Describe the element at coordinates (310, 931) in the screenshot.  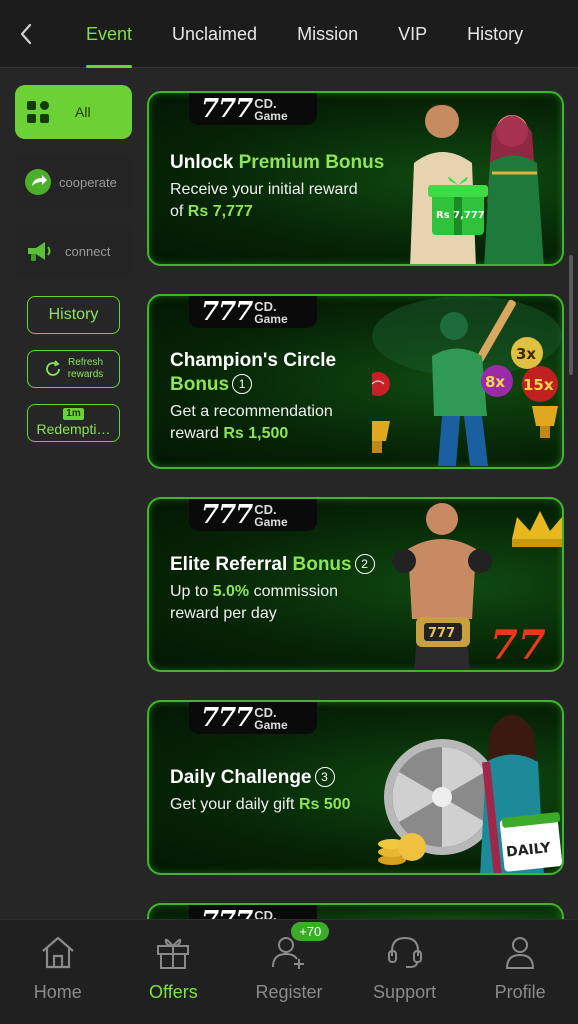
I see `bonus-badge: +70` at that location.